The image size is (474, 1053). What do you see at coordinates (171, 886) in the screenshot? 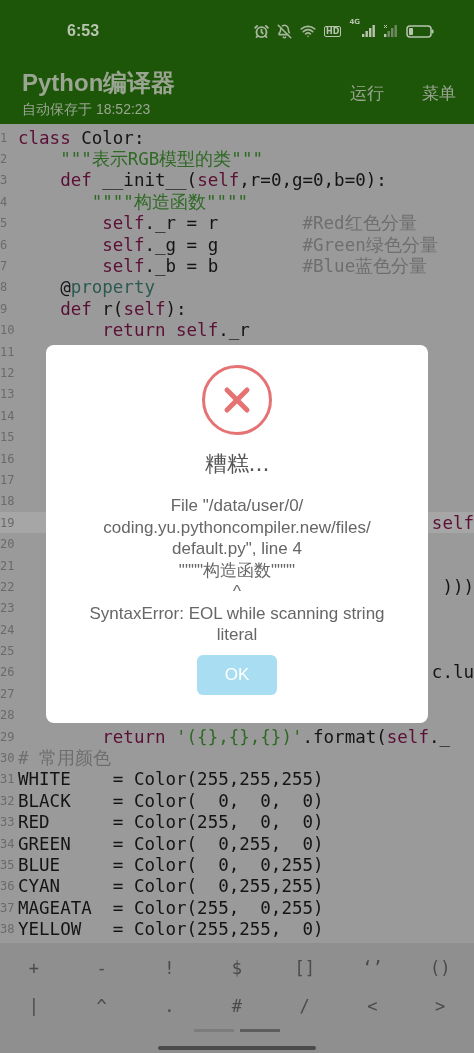
I see `code-line: CYAN = Color( 0,255,255)` at bounding box center [171, 886].